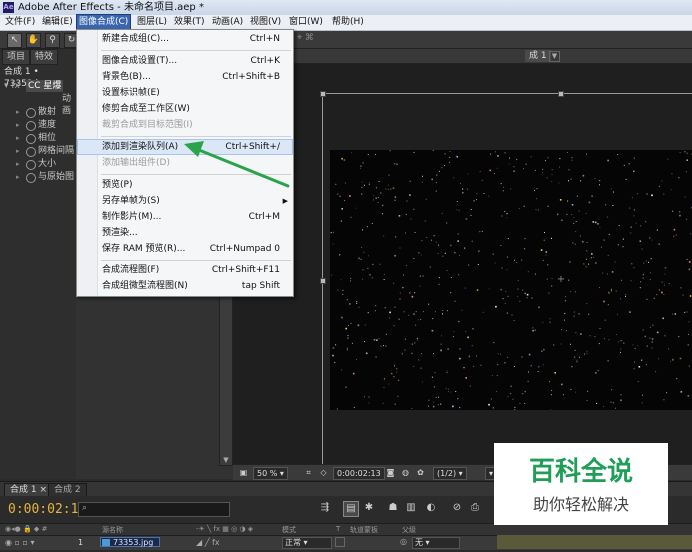 Image resolution: width=692 pixels, height=552 pixels. I want to click on menu-effect: 效果(T), so click(189, 22).